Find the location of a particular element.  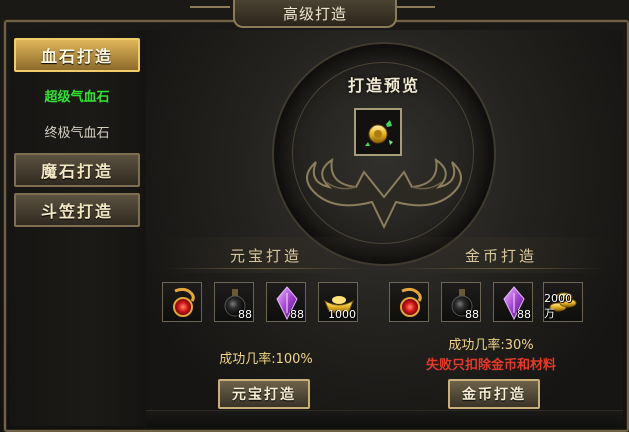

tab-magic-stone-label: 魔石打造 is located at coordinates (76, 171).